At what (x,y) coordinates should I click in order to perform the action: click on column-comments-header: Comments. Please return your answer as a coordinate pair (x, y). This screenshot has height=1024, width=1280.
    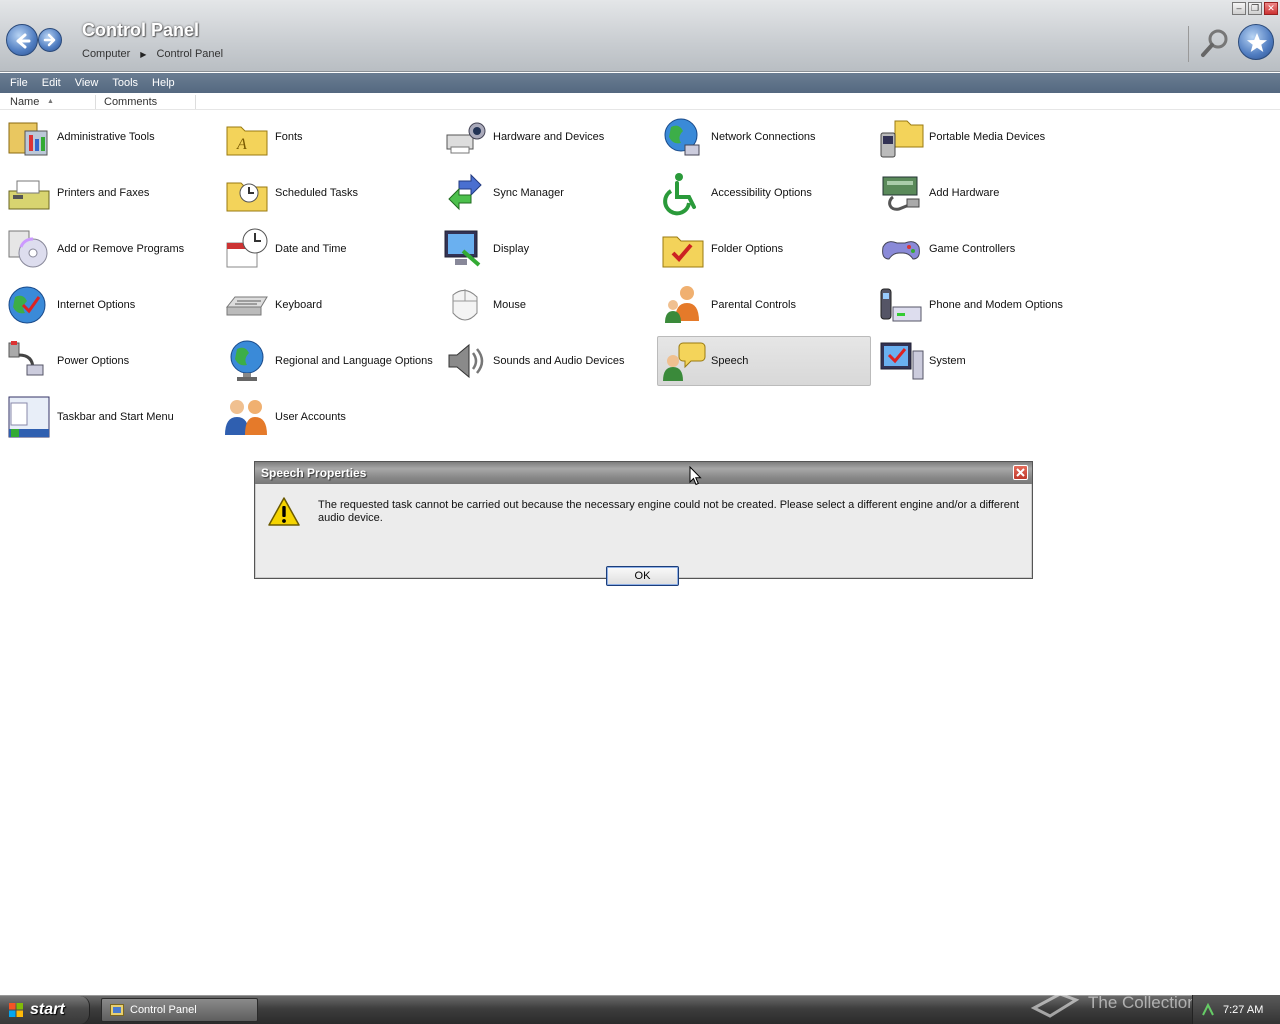
    Looking at the image, I should click on (146, 101).